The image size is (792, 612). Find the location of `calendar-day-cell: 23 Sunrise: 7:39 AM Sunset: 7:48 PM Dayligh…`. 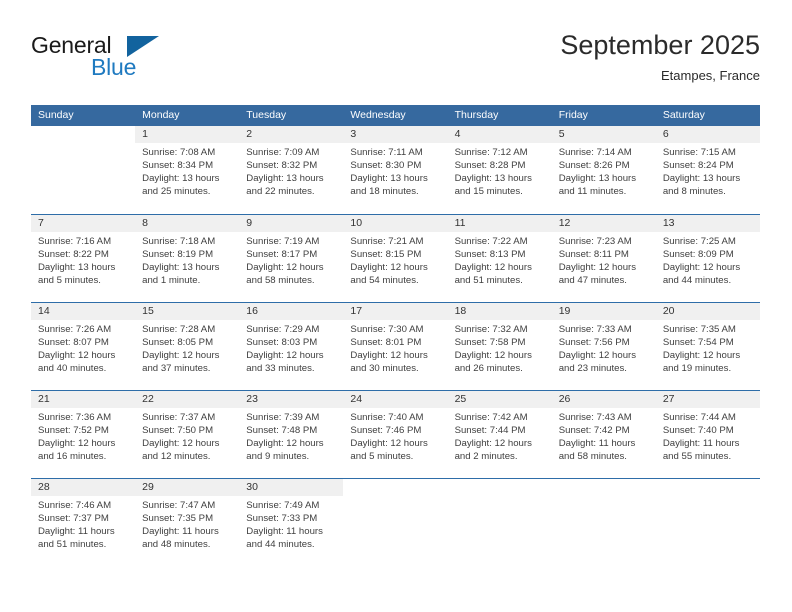

calendar-day-cell: 23 Sunrise: 7:39 AM Sunset: 7:48 PM Dayligh… is located at coordinates (291, 434).